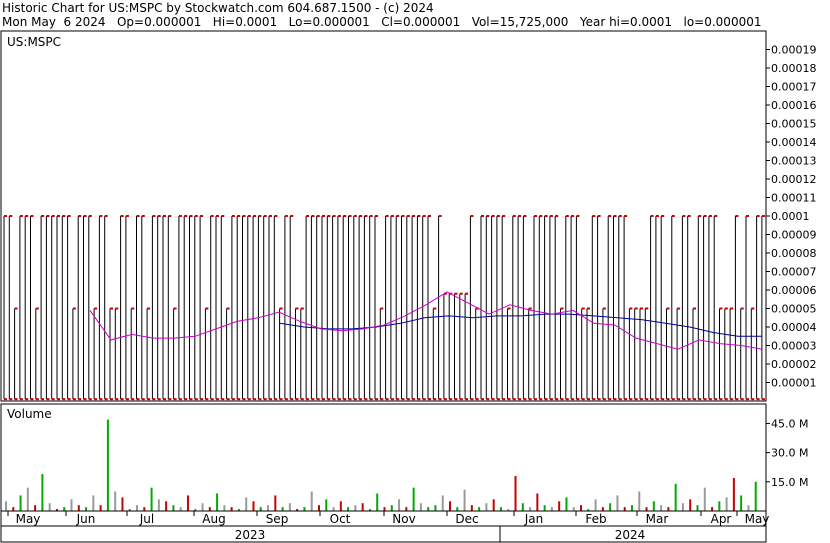 Image resolution: width=830 pixels, height=543 pixels. What do you see at coordinates (213, 519) in the screenshot?
I see `month-label: Aug` at bounding box center [213, 519].